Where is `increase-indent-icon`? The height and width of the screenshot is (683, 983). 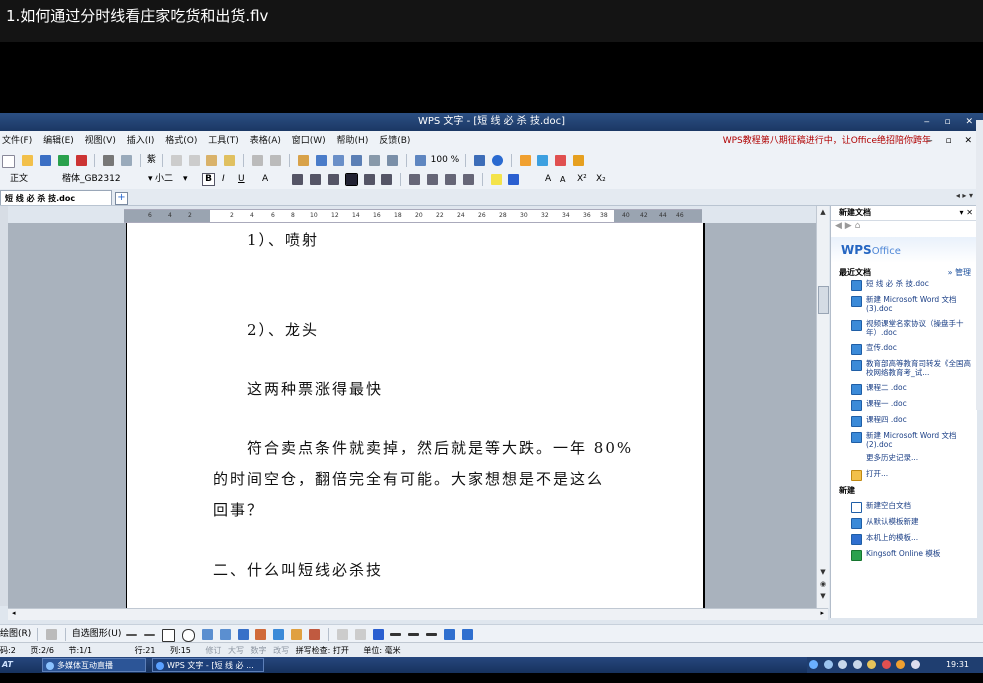 increase-indent-icon is located at coordinates (468, 179).